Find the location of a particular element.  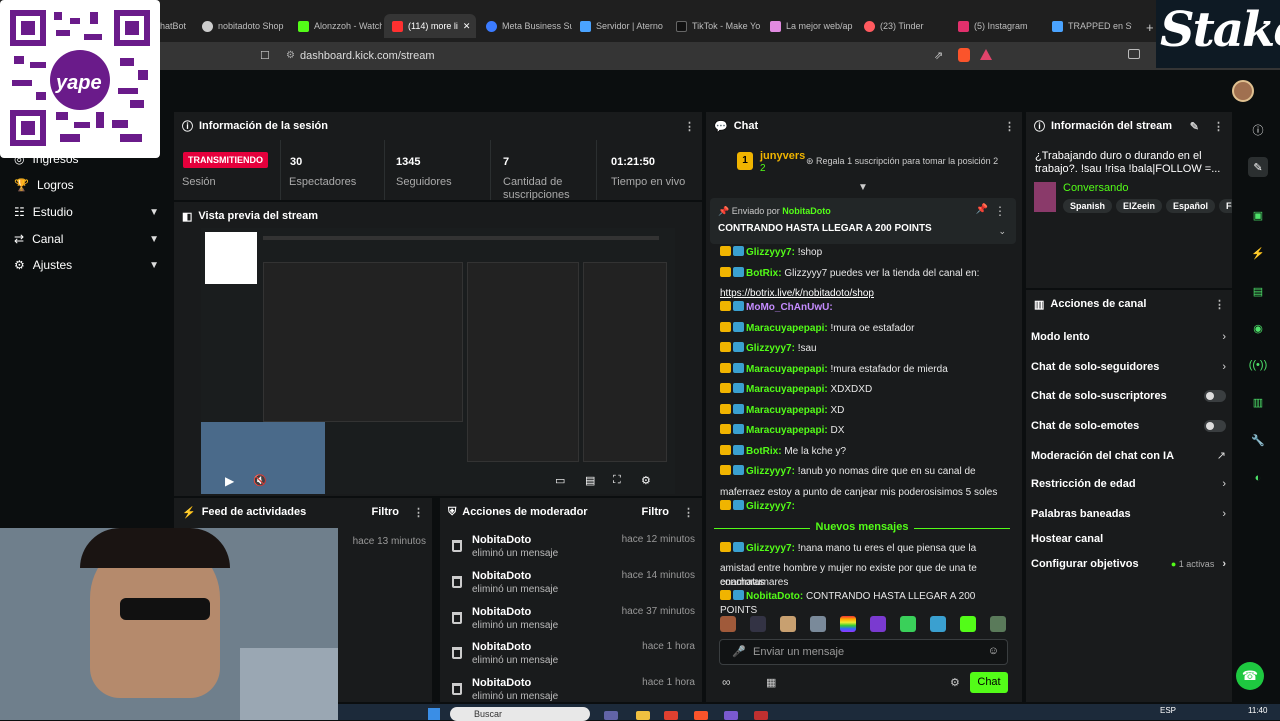

play-icon: ▶ is located at coordinates (229, 481).